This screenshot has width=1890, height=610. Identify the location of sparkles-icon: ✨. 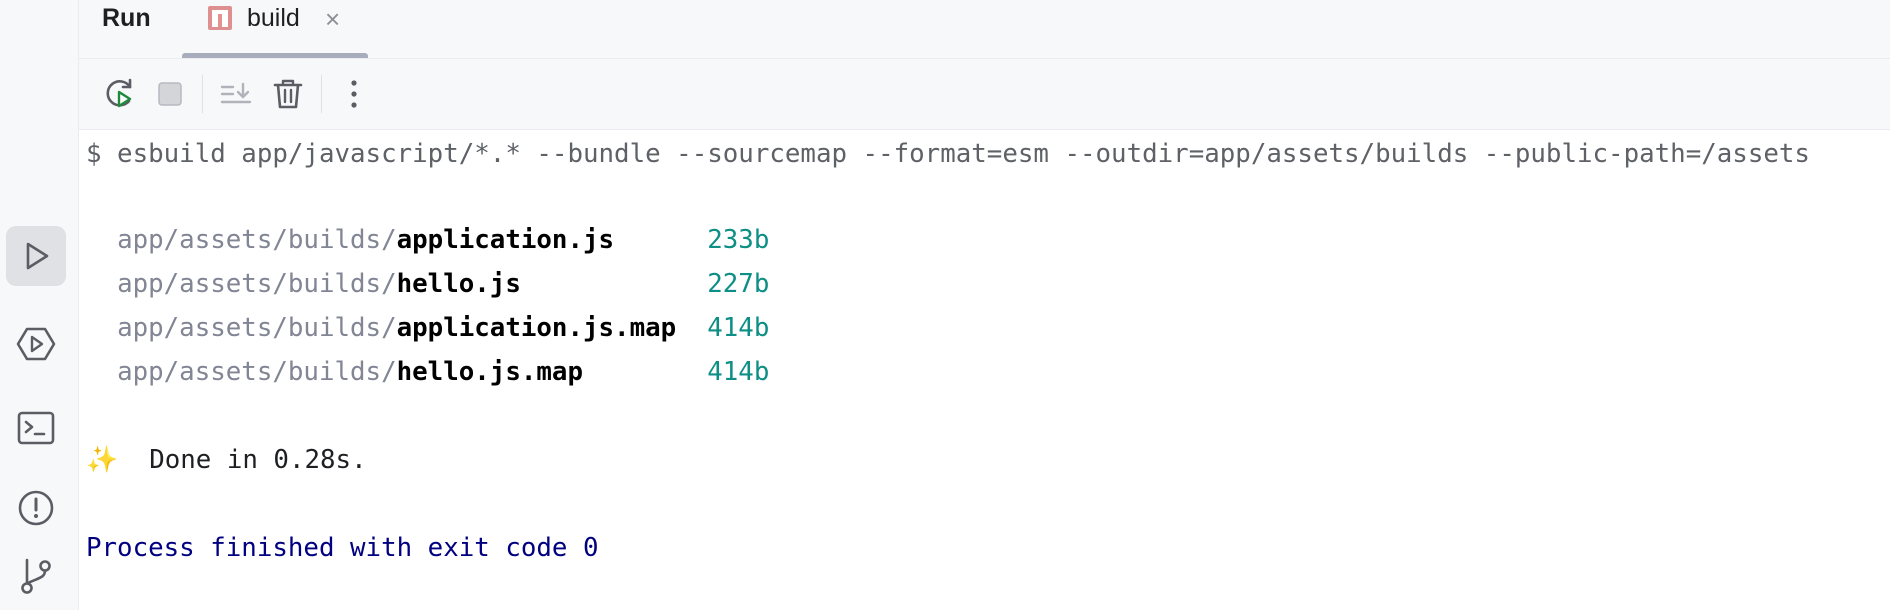
(102, 460).